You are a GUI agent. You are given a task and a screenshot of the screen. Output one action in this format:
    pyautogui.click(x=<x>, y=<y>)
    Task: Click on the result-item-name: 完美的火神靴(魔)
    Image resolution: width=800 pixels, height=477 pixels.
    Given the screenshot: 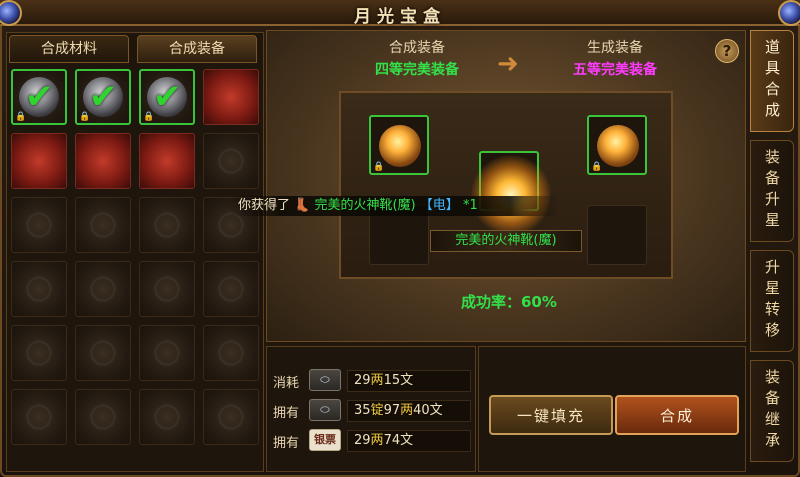 What is the action you would take?
    pyautogui.click(x=506, y=241)
    